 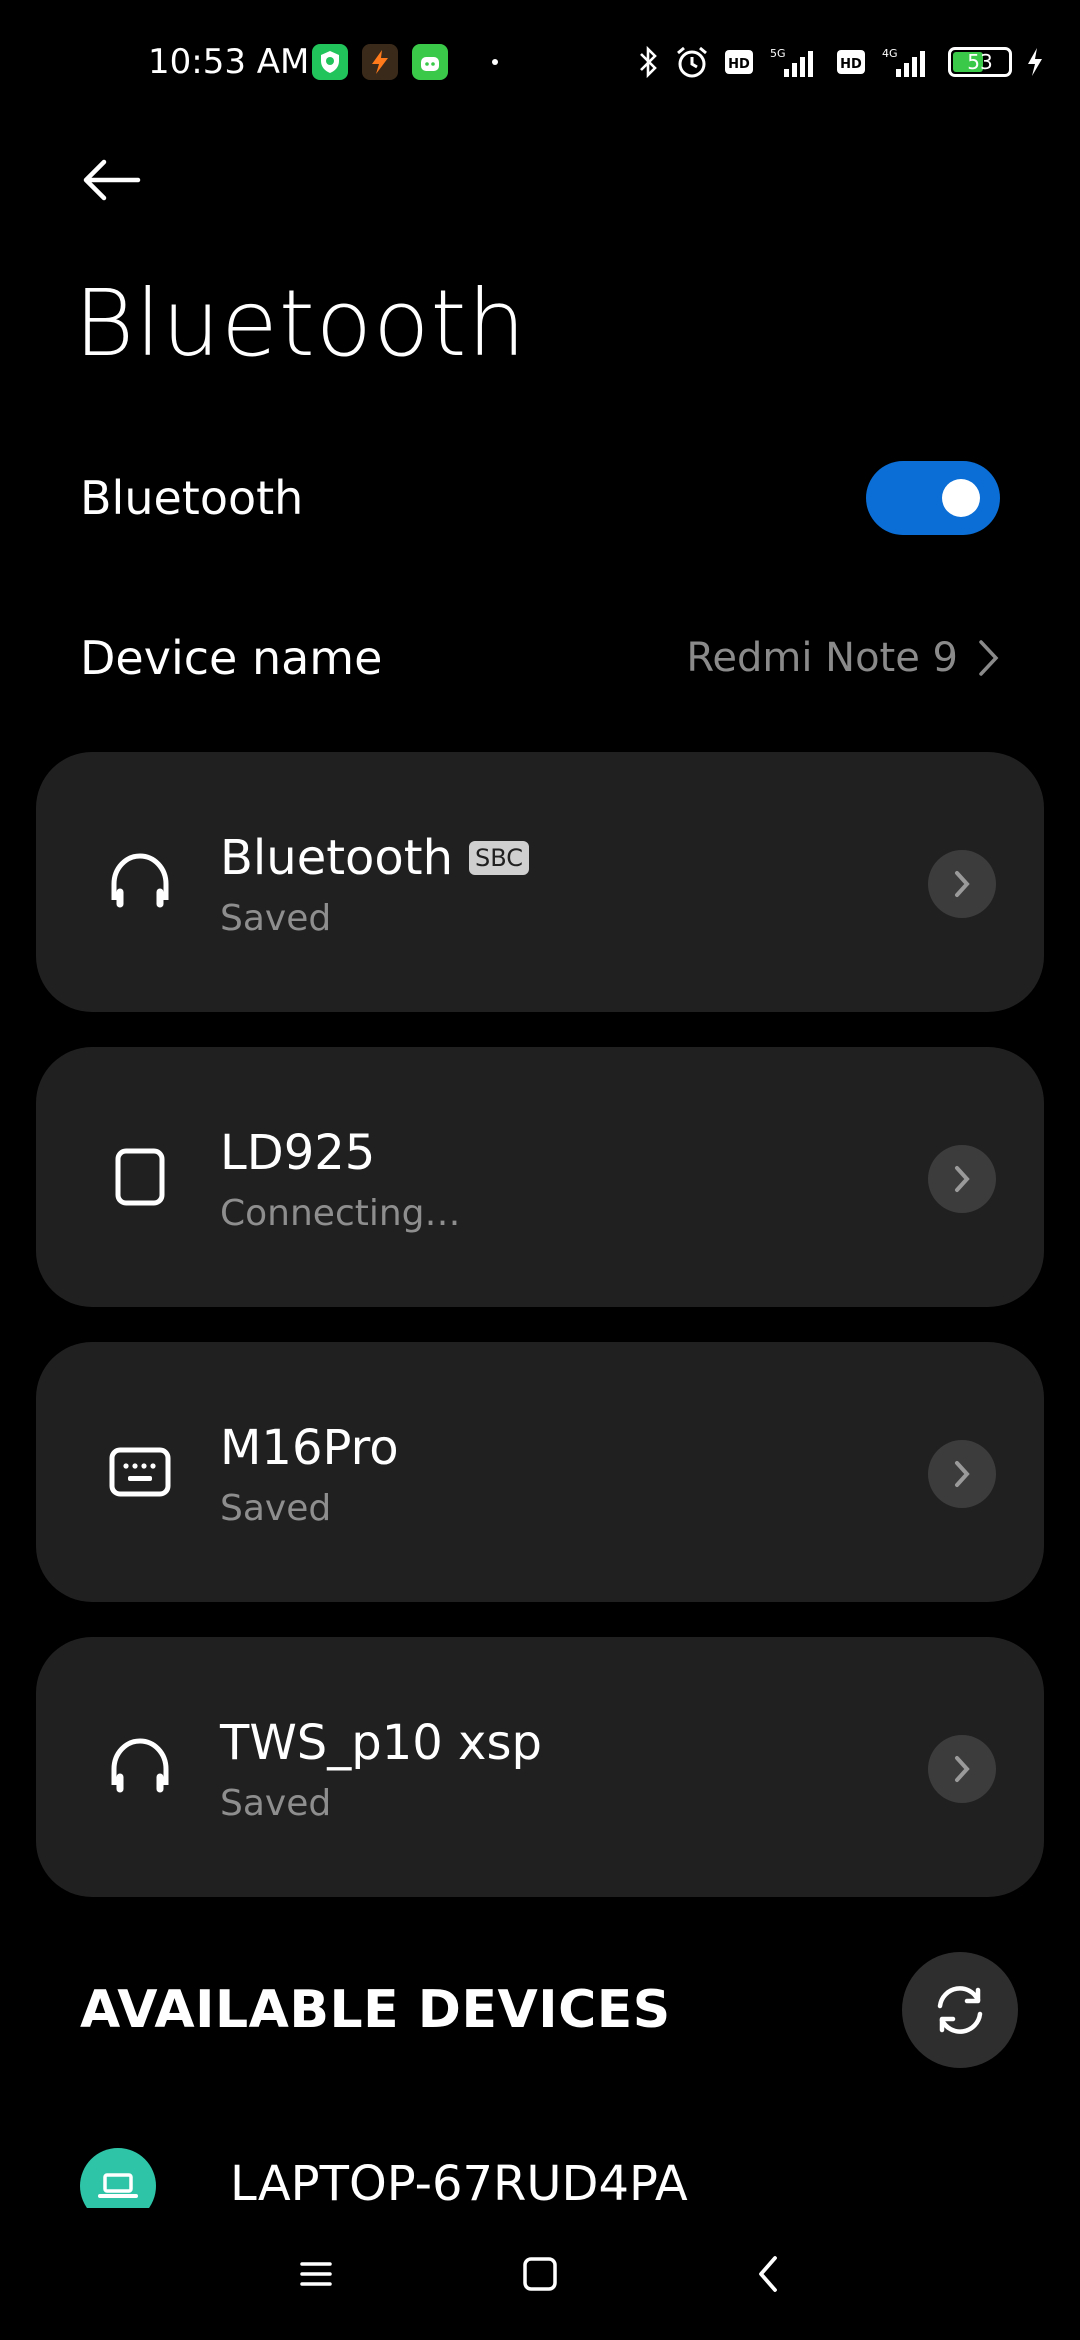 What do you see at coordinates (112, 180) in the screenshot?
I see `back-arrow-icon` at bounding box center [112, 180].